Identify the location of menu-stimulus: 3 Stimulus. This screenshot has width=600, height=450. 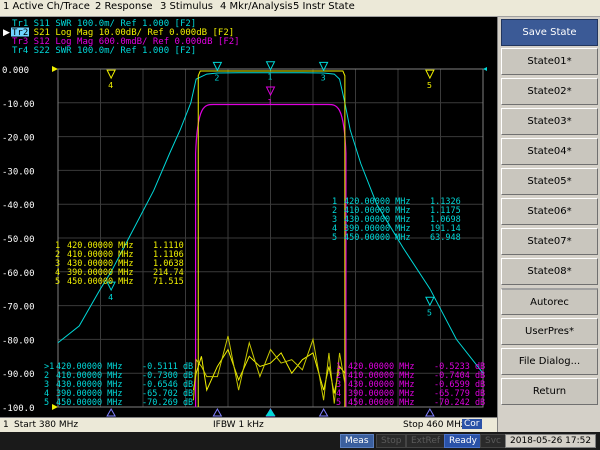
(186, 6).